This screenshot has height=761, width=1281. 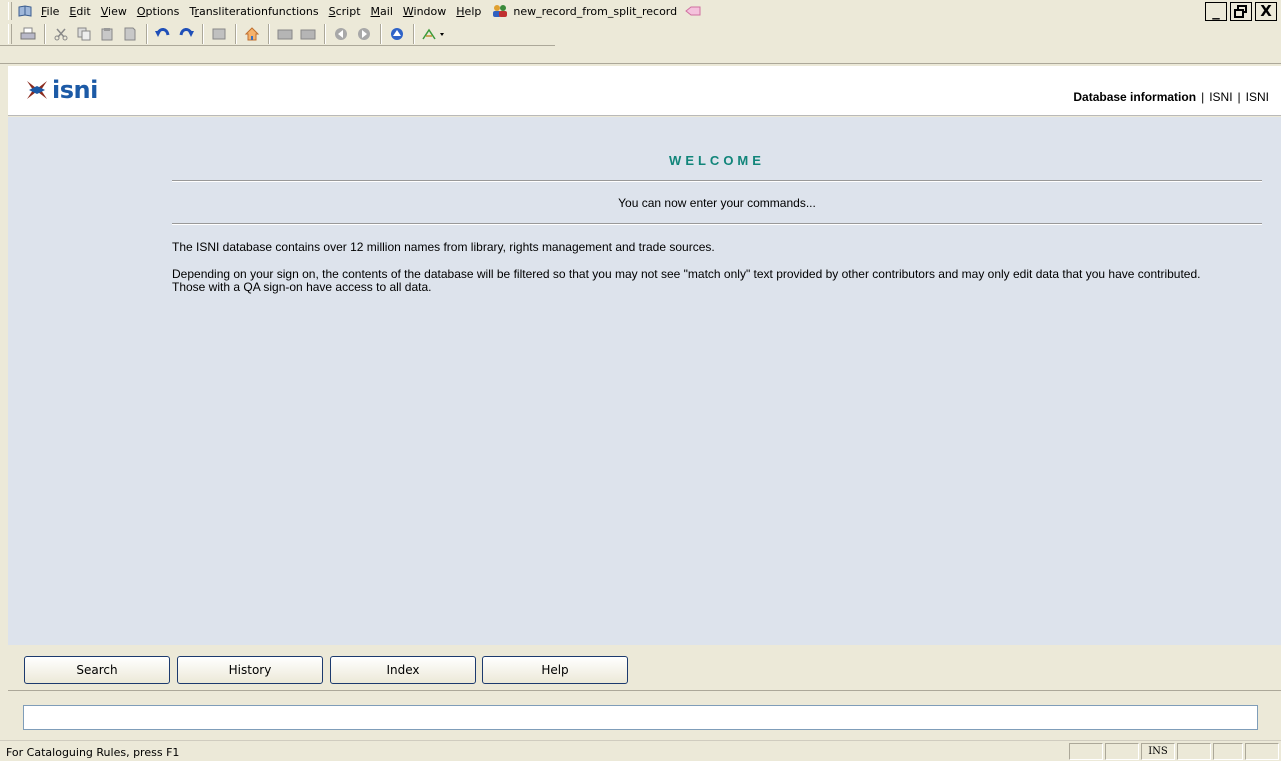 I want to click on menu-edit: Edit, so click(x=79, y=11).